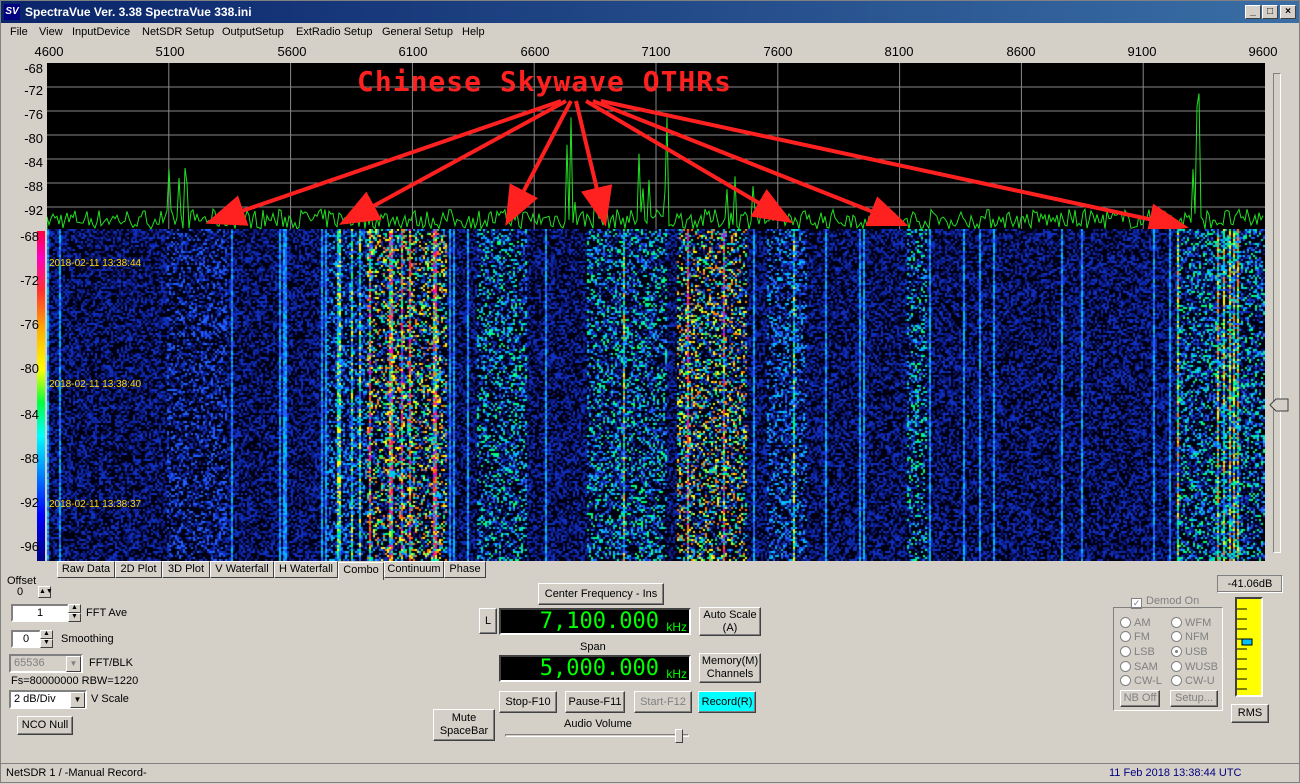 This screenshot has width=1300, height=784. Describe the element at coordinates (186, 569) in the screenshot. I see `tab-3d-plot: 3D Plot` at that location.